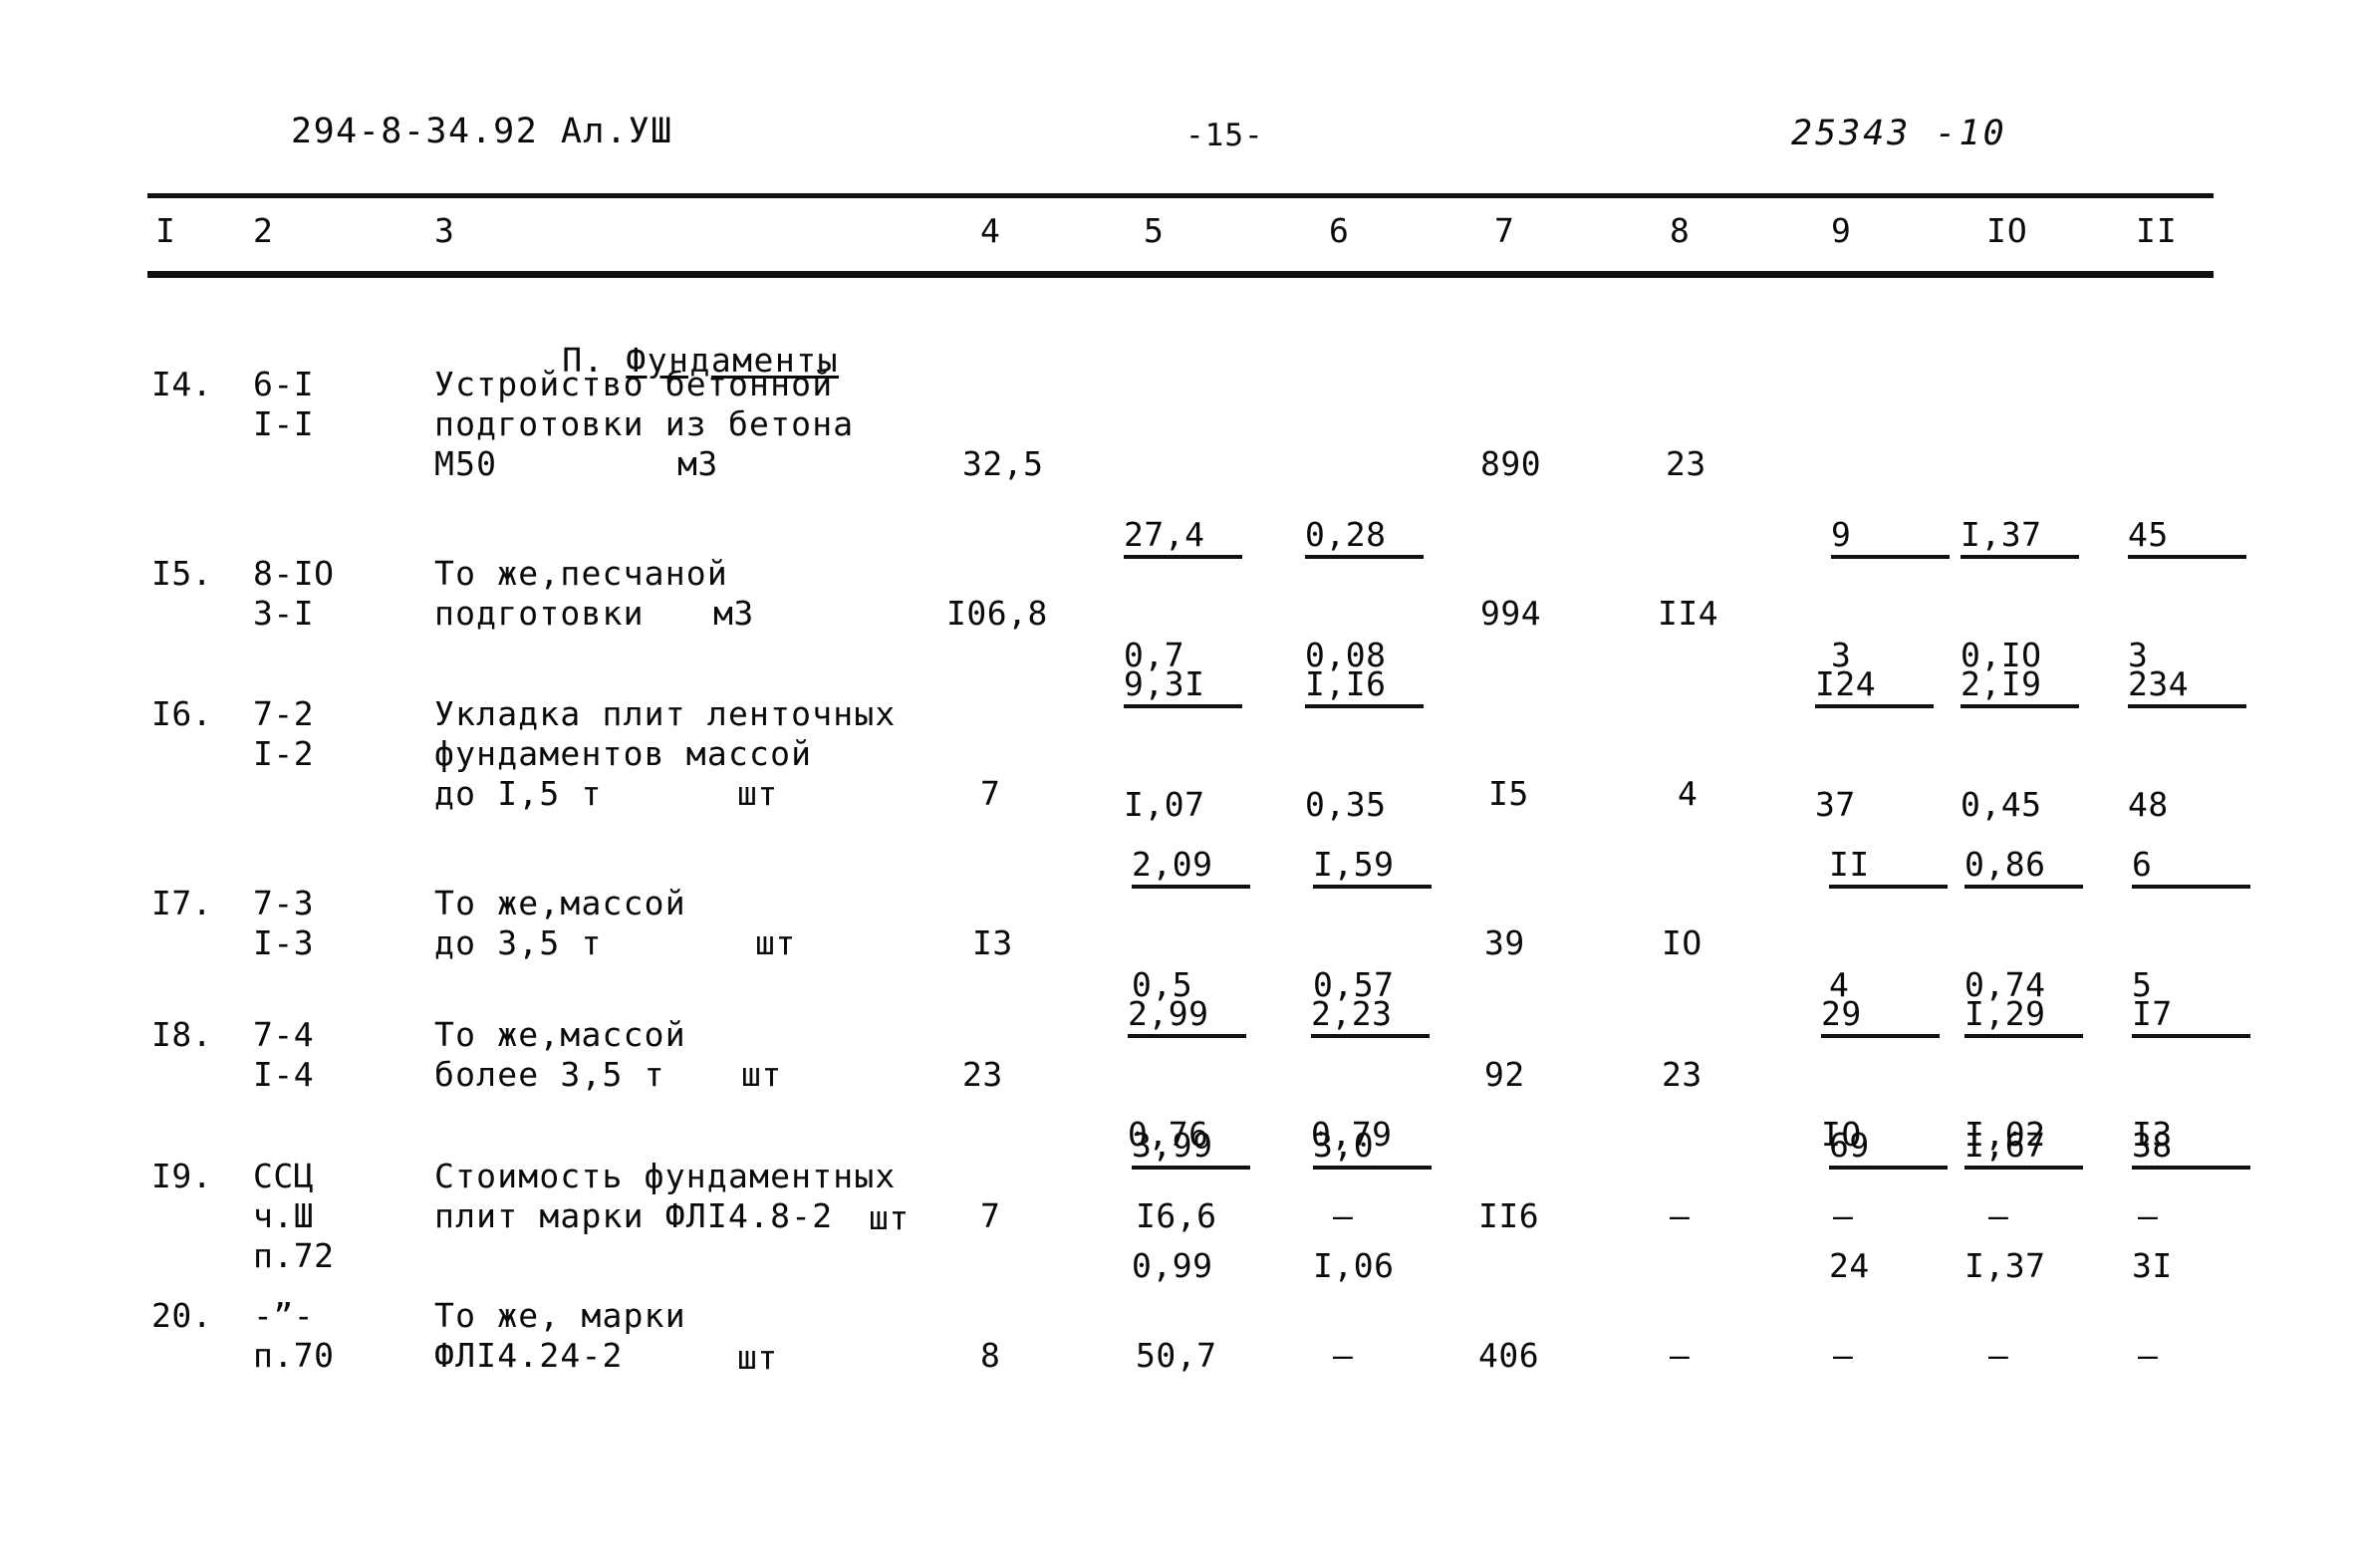 Image resolution: width=2354 pixels, height=1568 pixels. Describe the element at coordinates (1843, 1355) in the screenshot. I see `column-9-value: –` at that location.